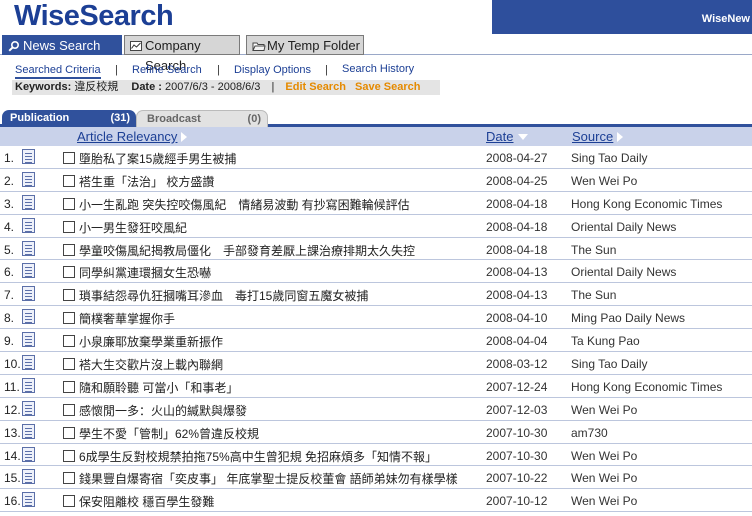 This screenshot has height=516, width=752. Describe the element at coordinates (151, 341) in the screenshot. I see `article-title-link: 小泉廉耶放棄學業重新振作` at that location.